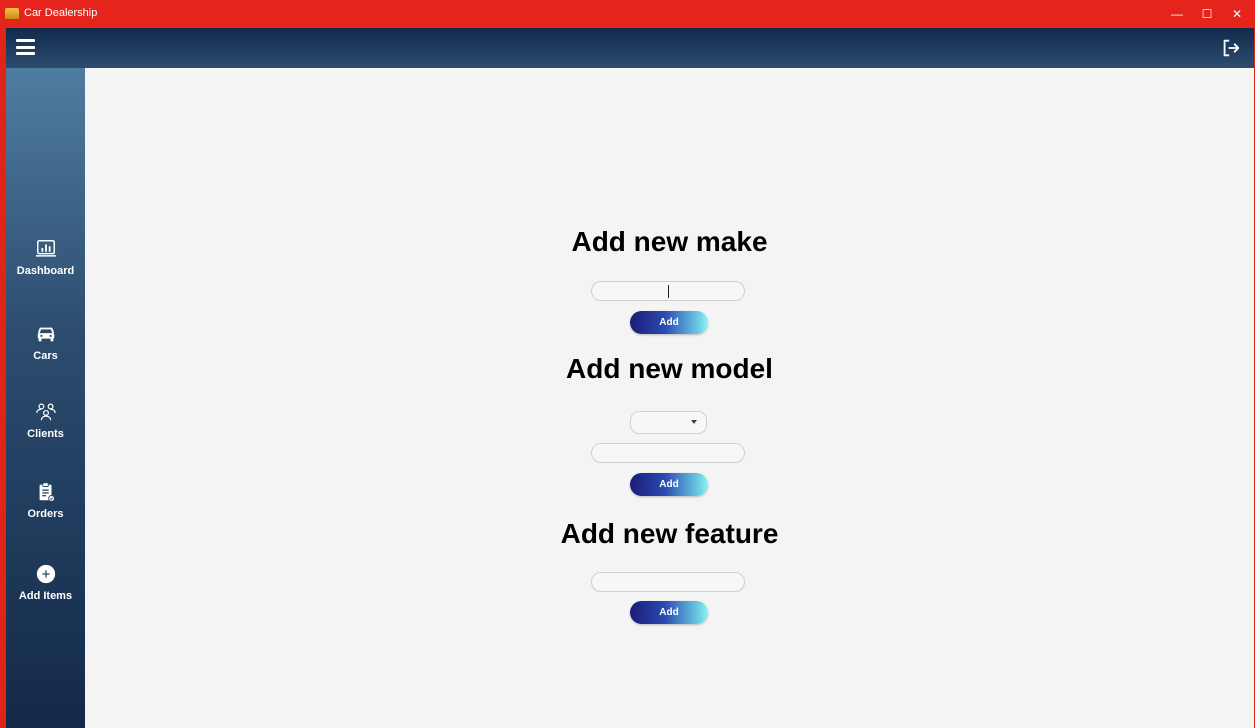 The image size is (1255, 728). I want to click on model-name-input, so click(668, 453).